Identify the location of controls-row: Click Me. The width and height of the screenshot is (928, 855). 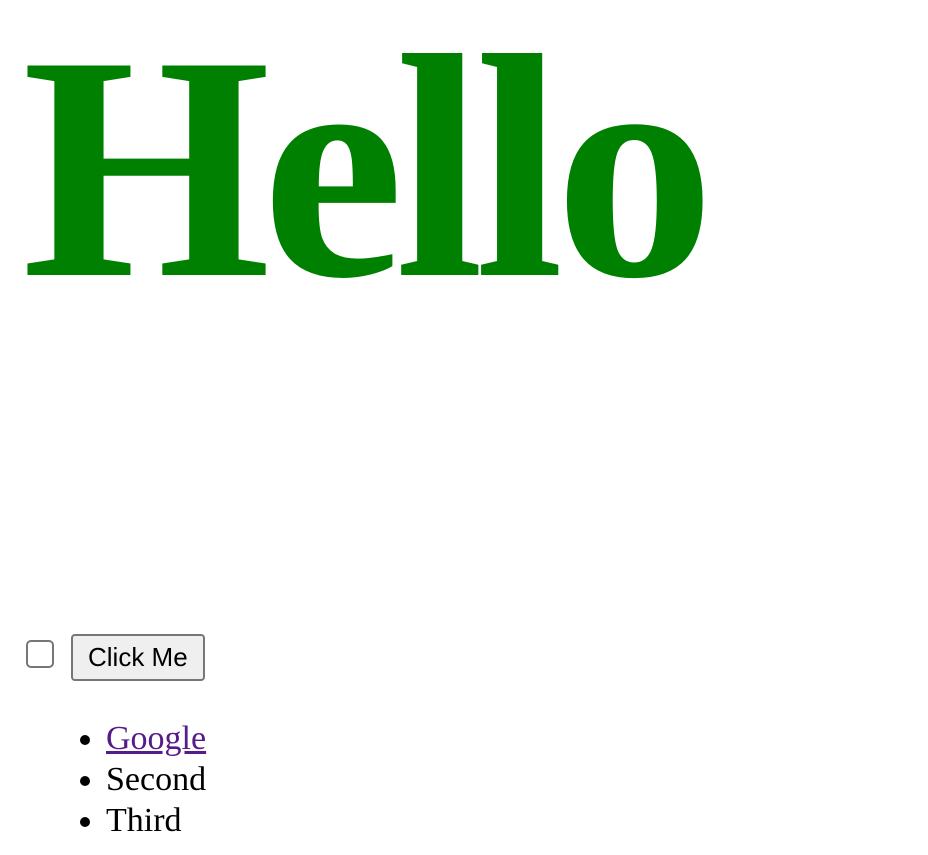
(114, 657).